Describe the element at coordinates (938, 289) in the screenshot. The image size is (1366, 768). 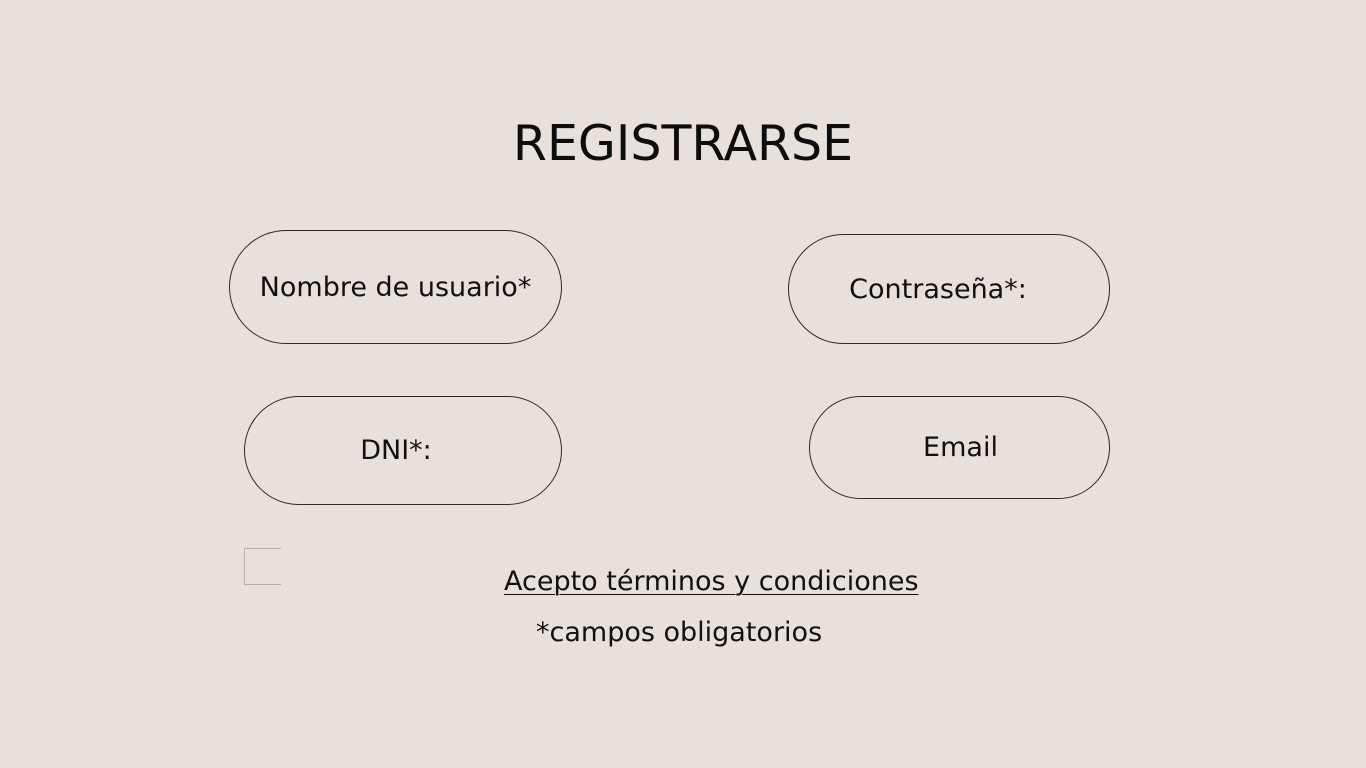
I see `password-field-label: Contraseña*:` at that location.